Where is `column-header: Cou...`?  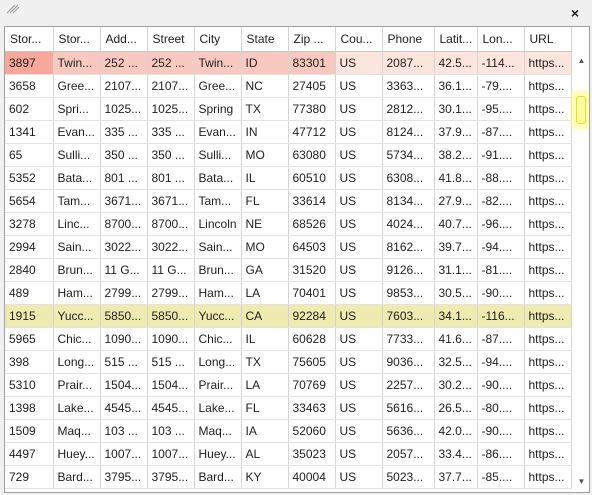 column-header: Cou... is located at coordinates (359, 39).